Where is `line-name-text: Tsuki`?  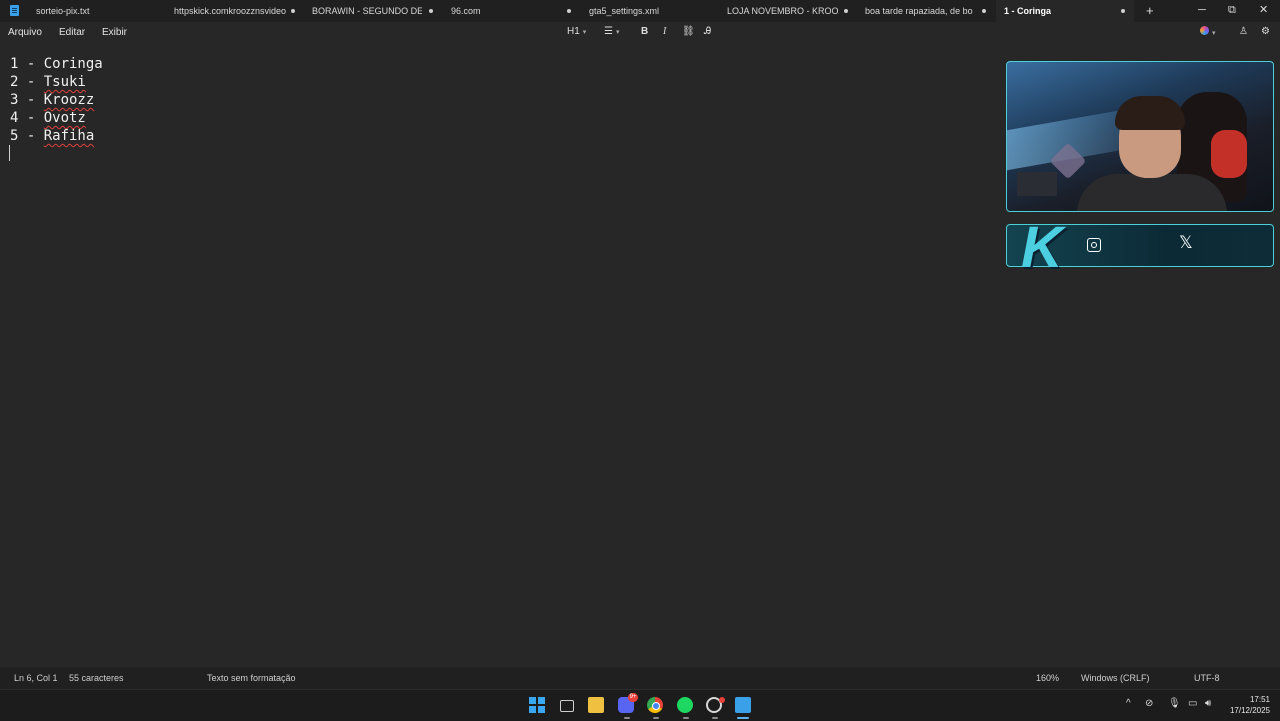 line-name-text: Tsuki is located at coordinates (64, 82).